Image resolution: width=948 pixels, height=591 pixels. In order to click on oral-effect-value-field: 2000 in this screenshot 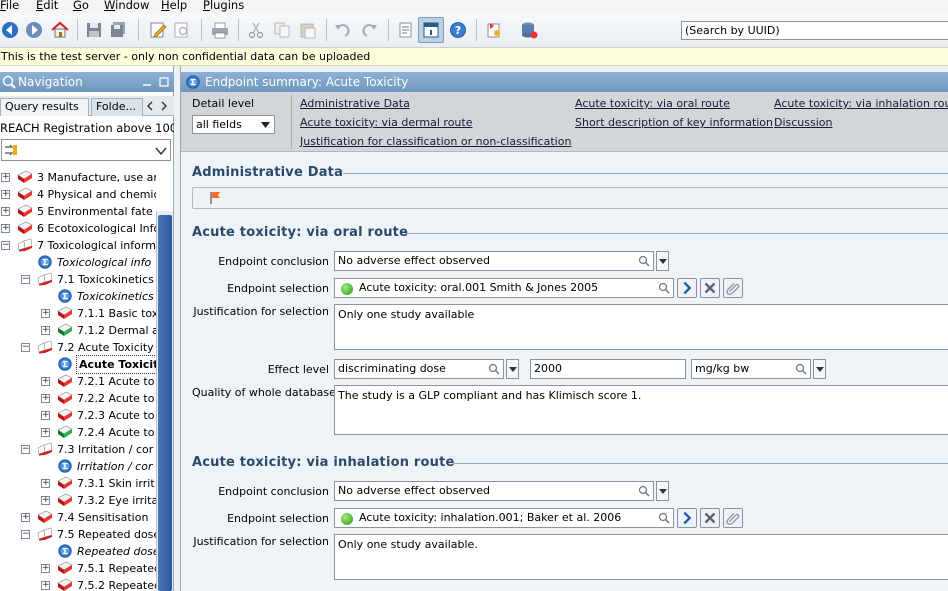, I will do `click(608, 369)`.